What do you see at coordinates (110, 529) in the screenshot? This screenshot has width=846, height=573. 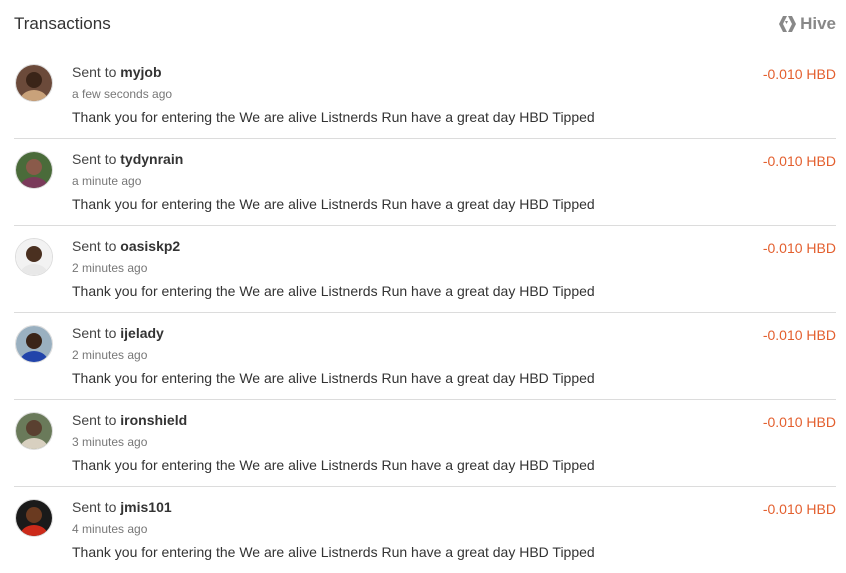 I see `timestamp: 4 minutes ago` at bounding box center [110, 529].